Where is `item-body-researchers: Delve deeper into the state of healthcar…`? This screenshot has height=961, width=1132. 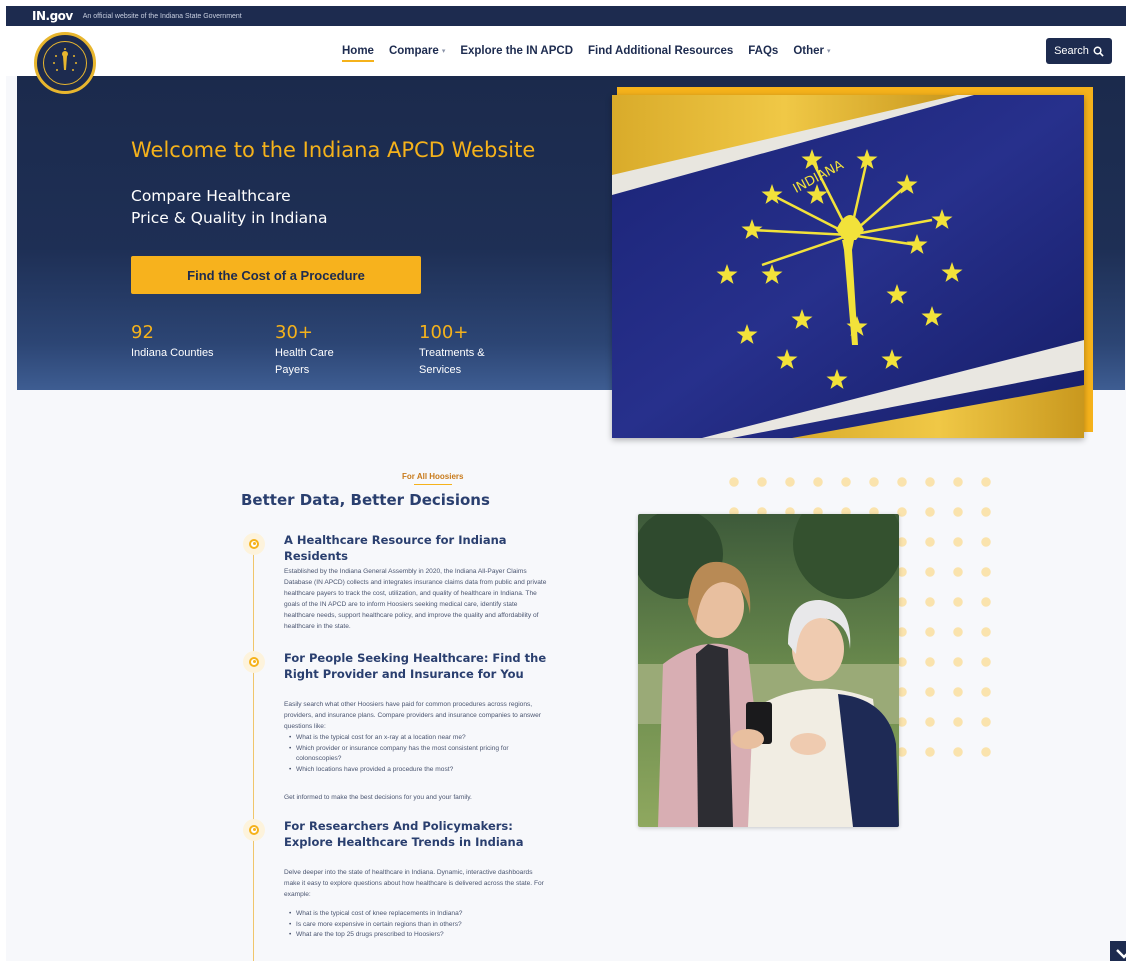 item-body-researchers: Delve deeper into the state of healthcar… is located at coordinates (414, 883).